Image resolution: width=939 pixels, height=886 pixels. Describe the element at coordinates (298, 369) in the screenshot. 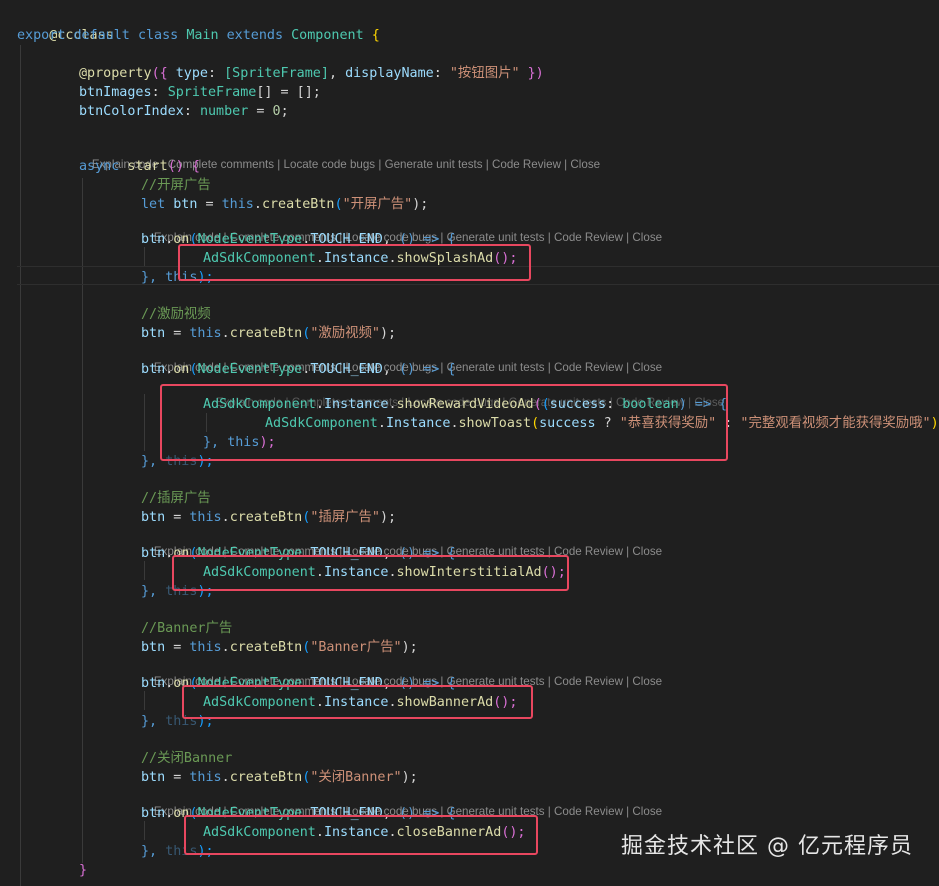

I see `code-line: btn.on(NodeEventType.TOUCH_END, () => {` at that location.